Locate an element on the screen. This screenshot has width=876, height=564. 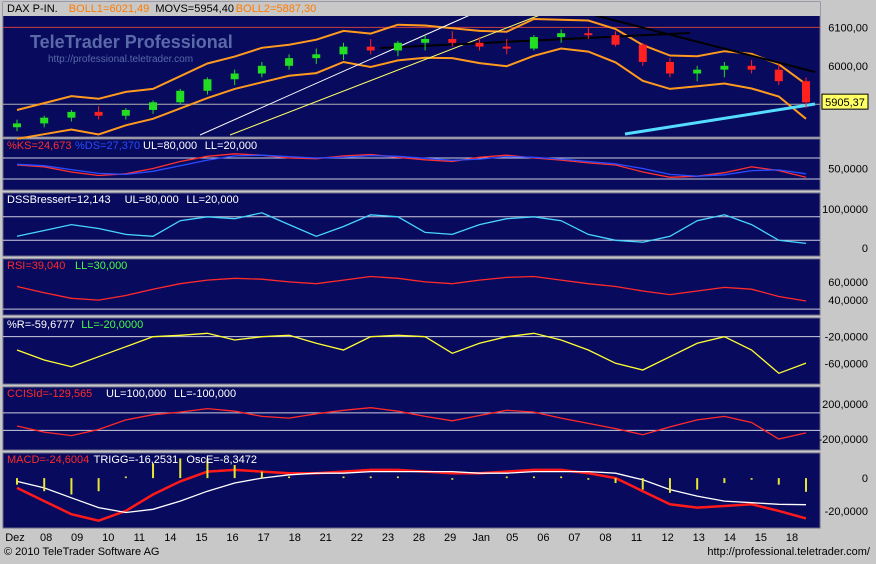
x-tick-21: 12 is located at coordinates (668, 538).